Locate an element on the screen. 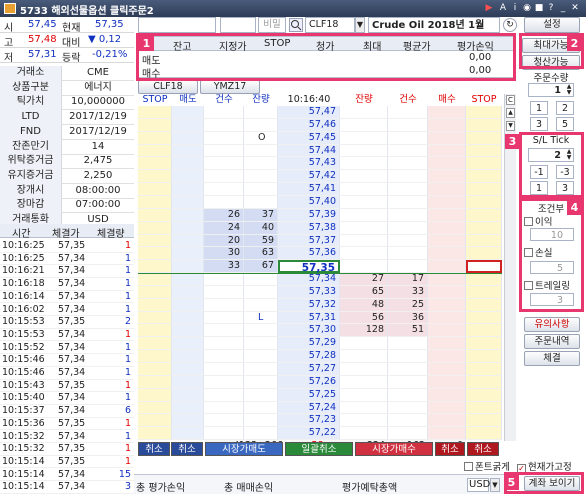 Image resolution: width=586 pixels, height=497 pixels. font-bold-checkbox is located at coordinates (468, 466).